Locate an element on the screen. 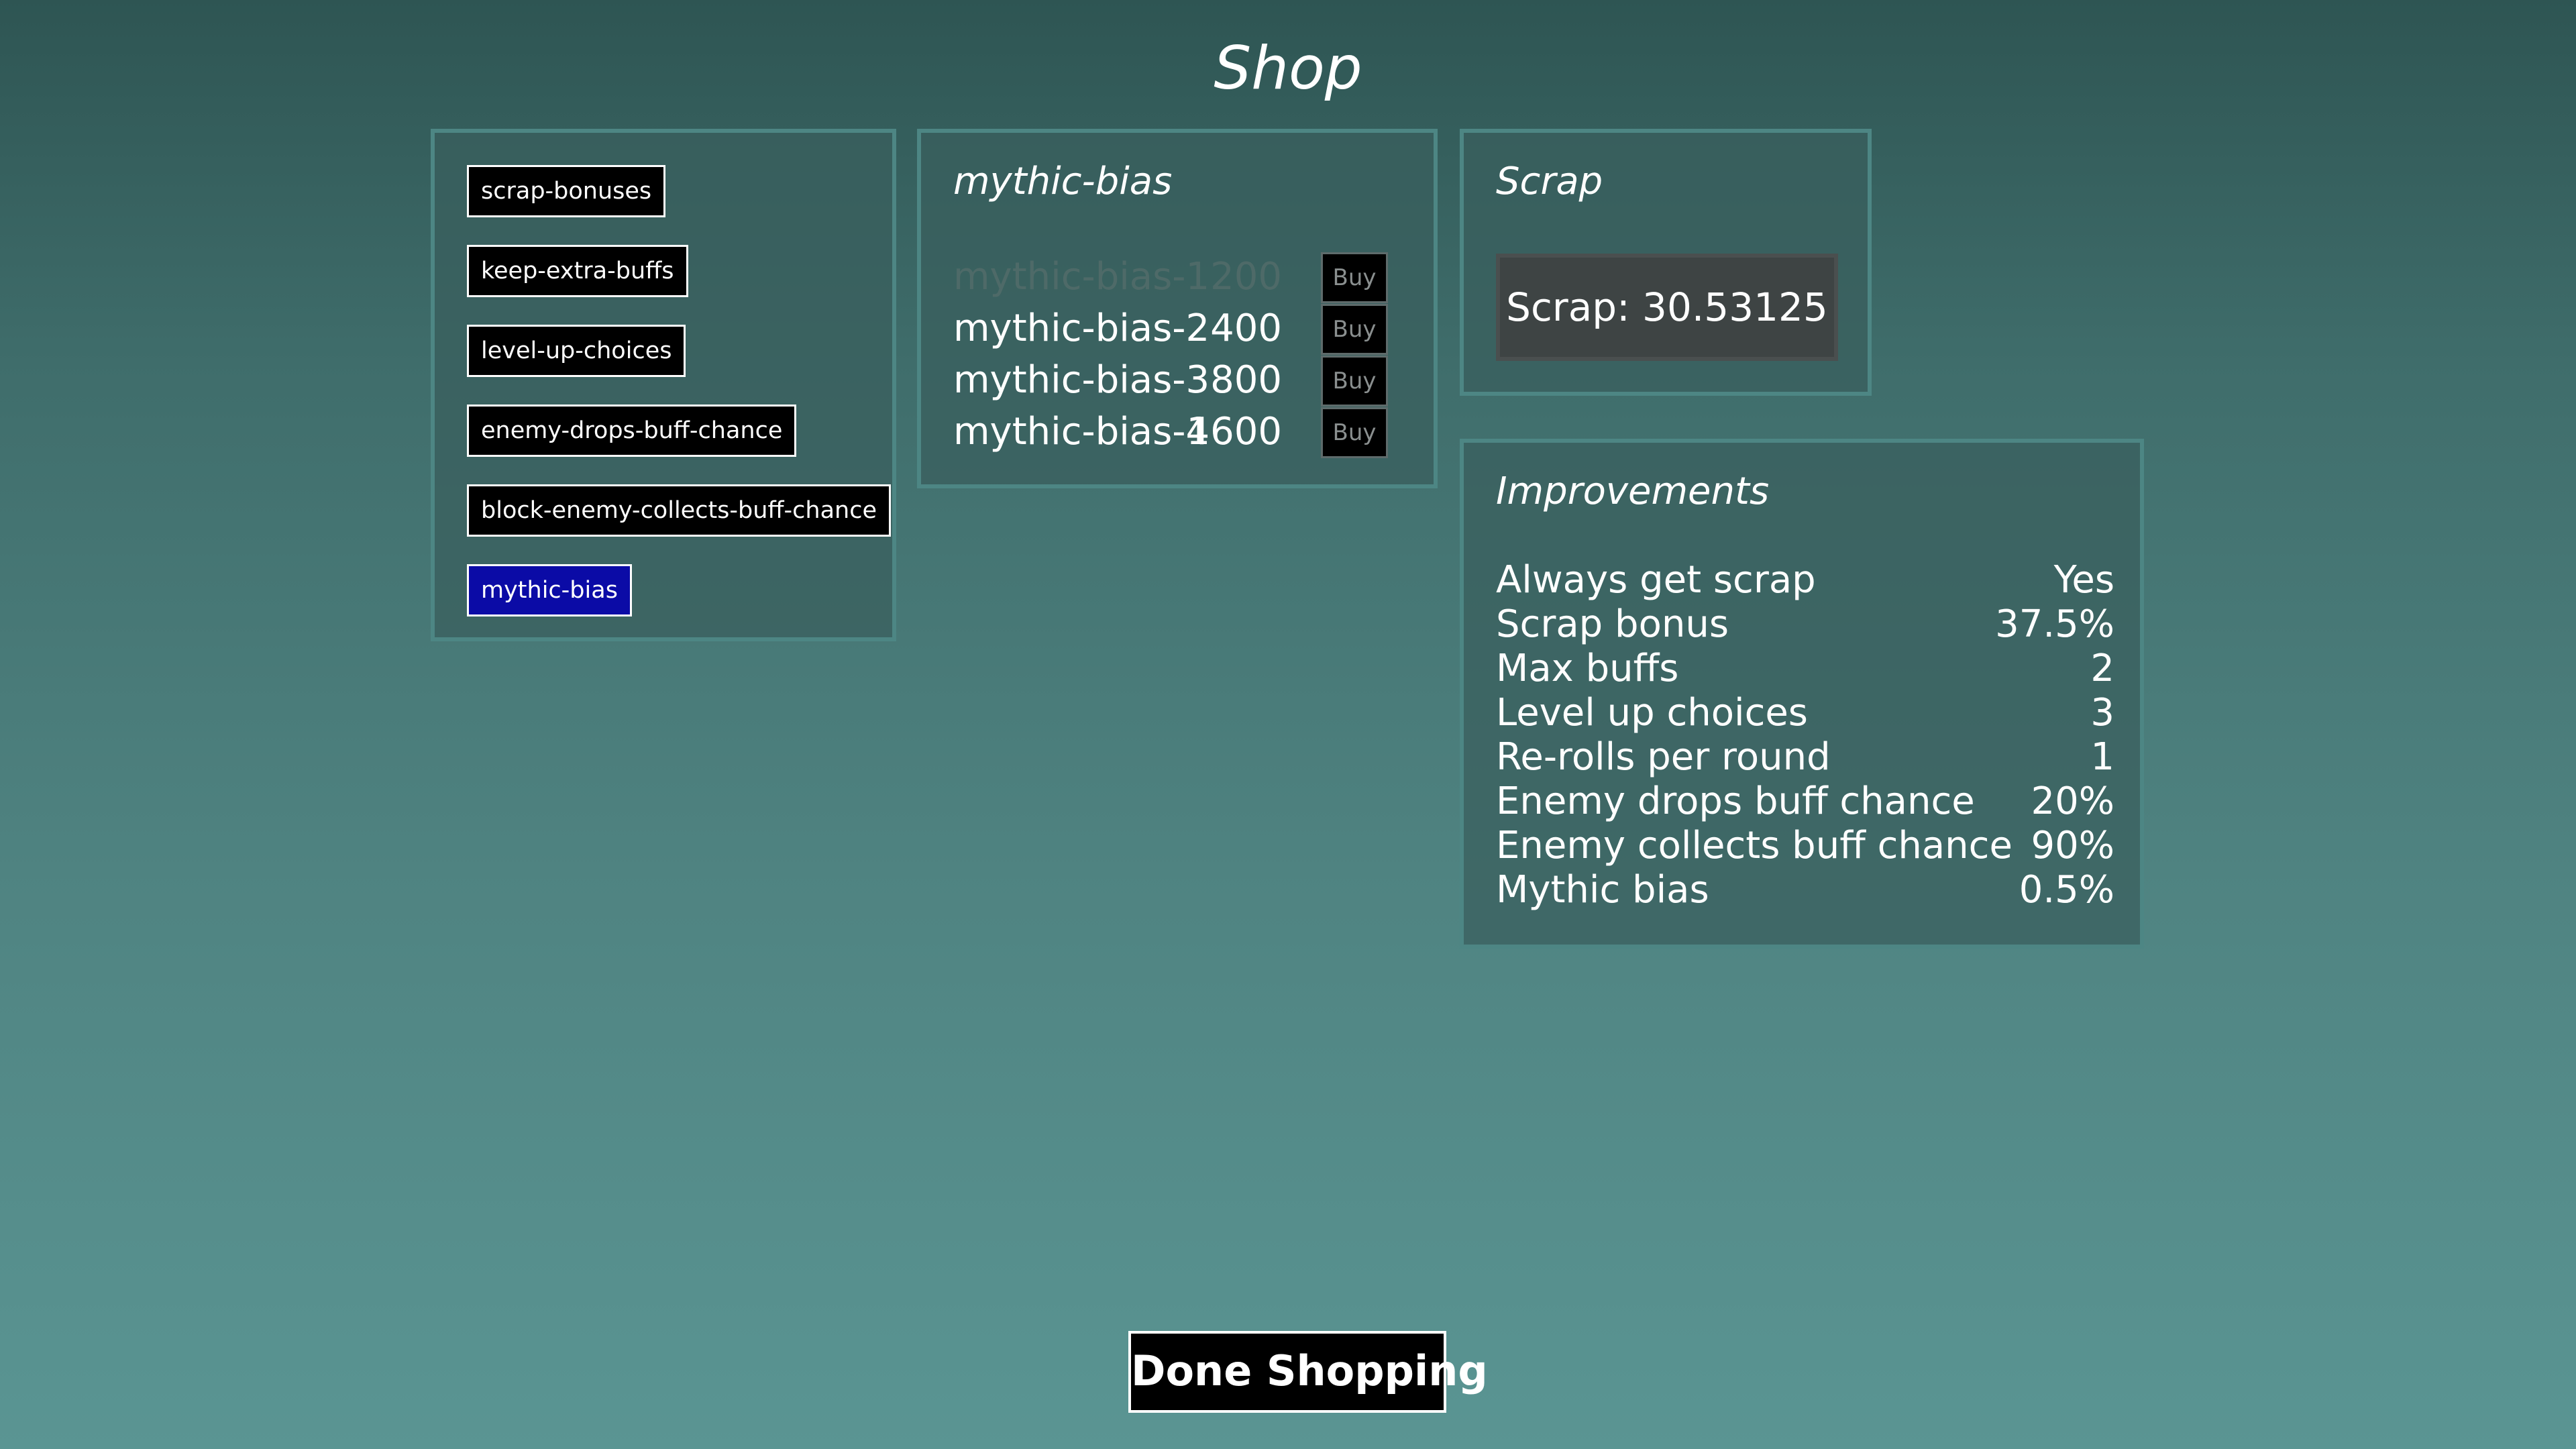 The image size is (2576, 1449). improvement-row: Enemy collects buff chance 90% is located at coordinates (1805, 846).